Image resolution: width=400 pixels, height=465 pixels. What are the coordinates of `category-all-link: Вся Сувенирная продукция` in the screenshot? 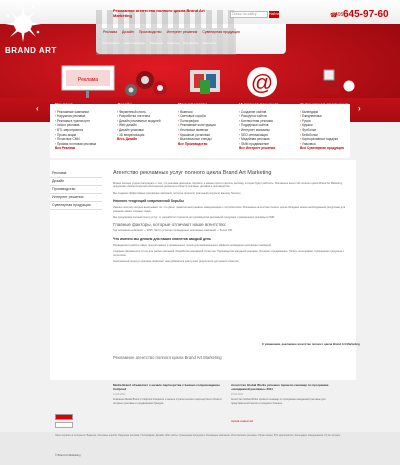 It's located at (324, 148).